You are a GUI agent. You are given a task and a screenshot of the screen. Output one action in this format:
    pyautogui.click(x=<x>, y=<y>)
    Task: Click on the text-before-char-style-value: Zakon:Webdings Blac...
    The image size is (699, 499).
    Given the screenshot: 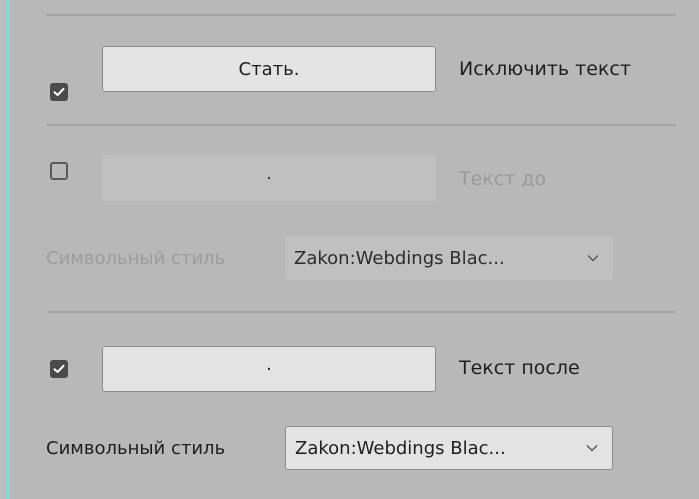 What is the action you would take?
    pyautogui.click(x=399, y=258)
    